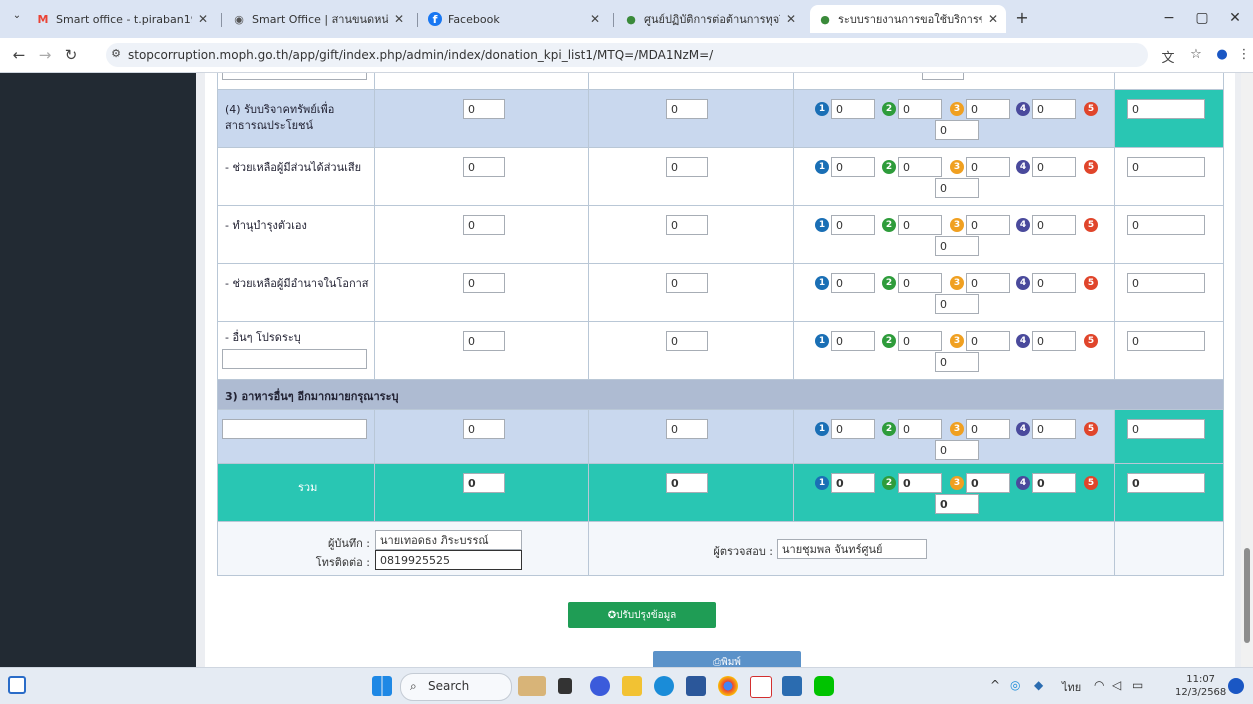 The width and height of the screenshot is (1253, 704). What do you see at coordinates (294, 359) in the screenshot?
I see `other-specify-input` at bounding box center [294, 359].